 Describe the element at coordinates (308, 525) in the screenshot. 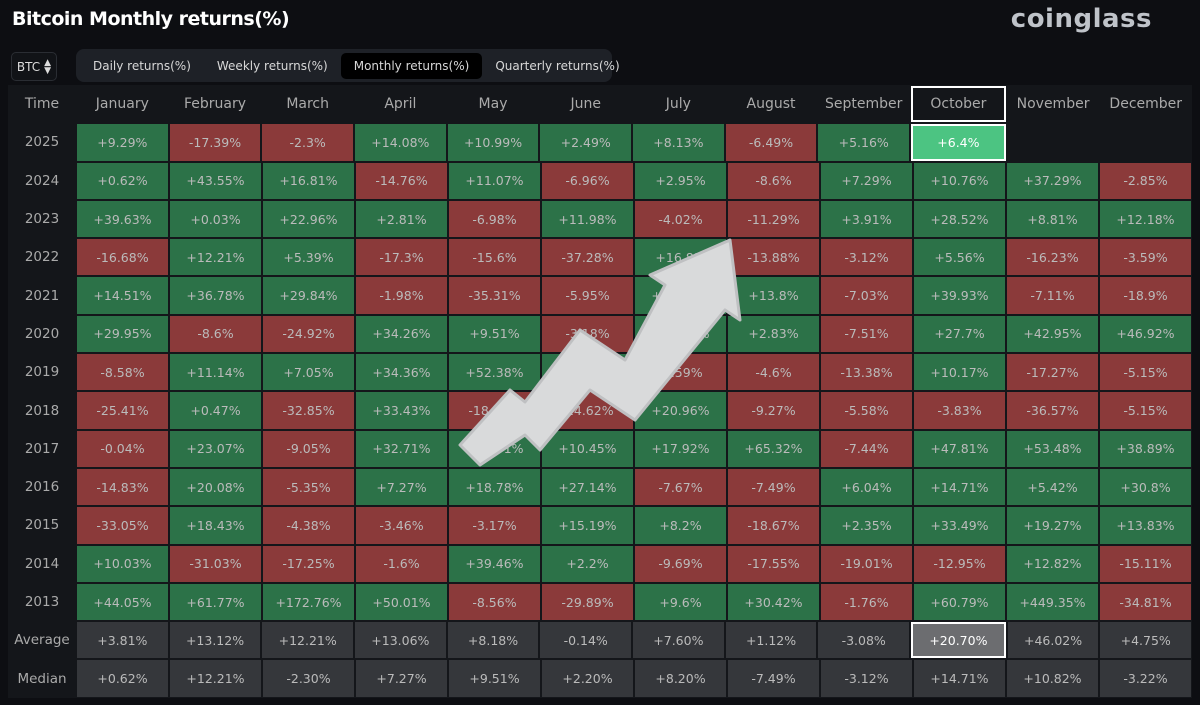

I see `return-cell: -4.38%` at that location.